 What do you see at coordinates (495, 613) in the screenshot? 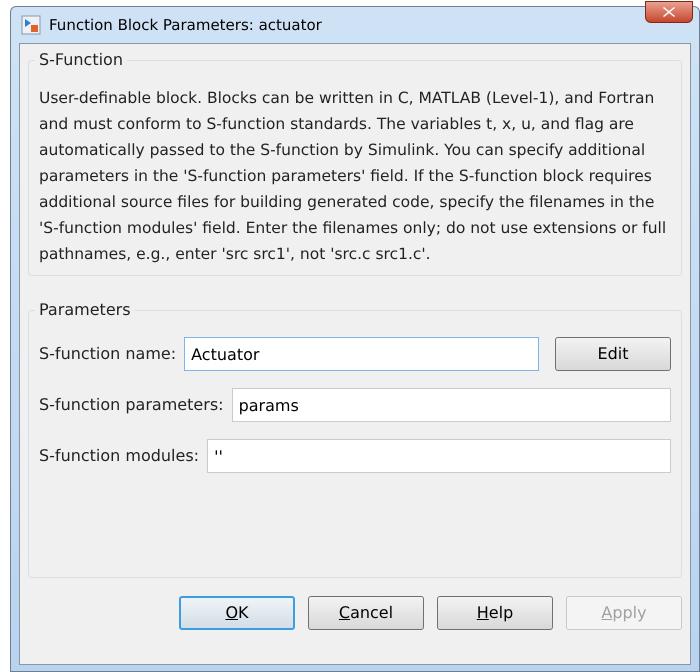
I see `dialog-button: Help` at bounding box center [495, 613].